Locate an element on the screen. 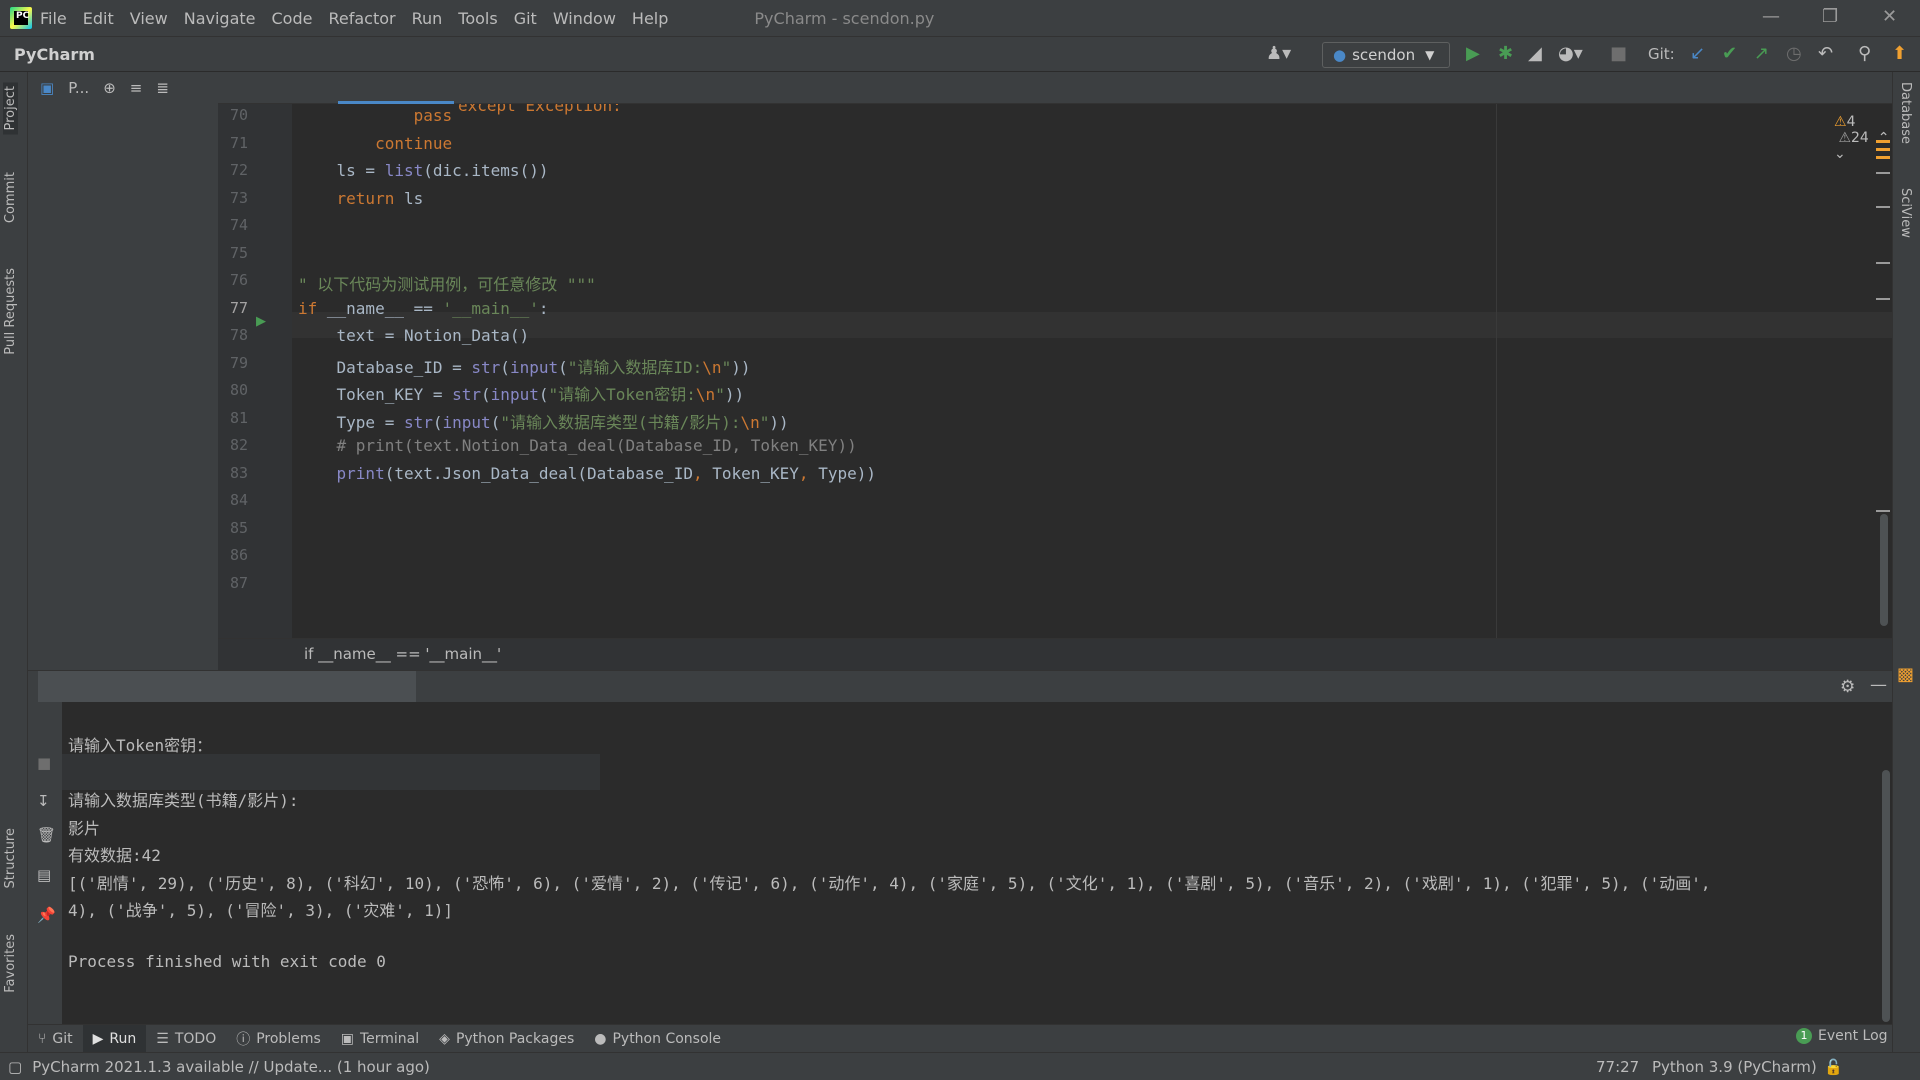  tab-database: Database is located at coordinates (1905, 113).